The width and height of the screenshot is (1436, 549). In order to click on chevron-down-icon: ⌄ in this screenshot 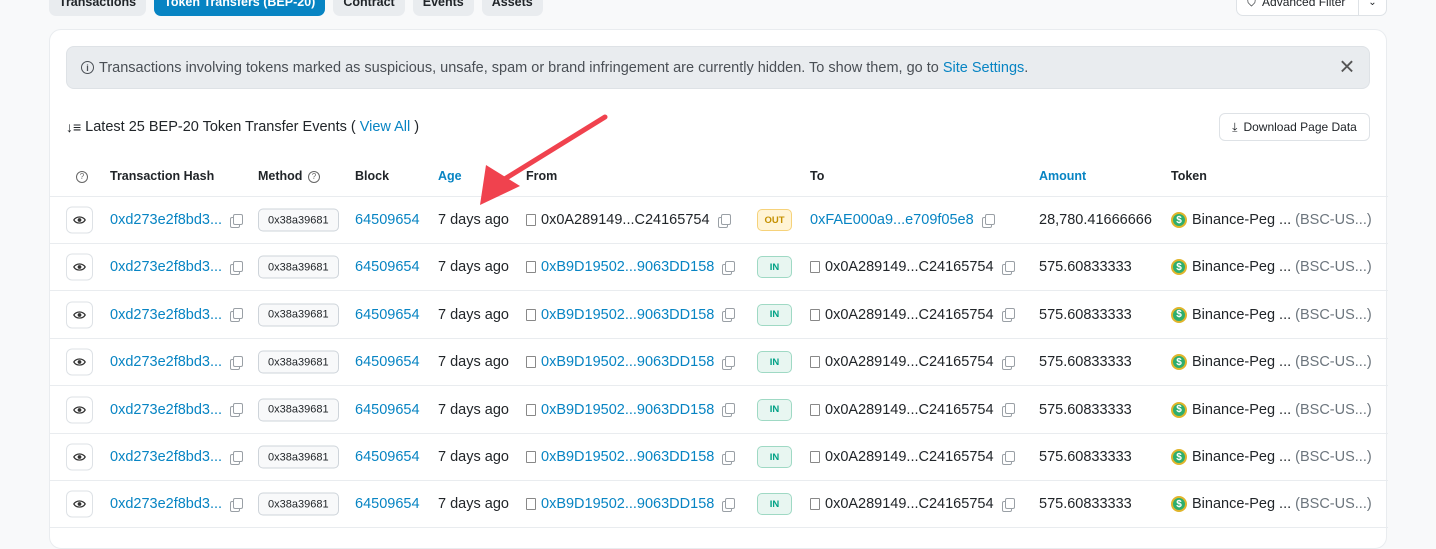, I will do `click(1372, 7)`.